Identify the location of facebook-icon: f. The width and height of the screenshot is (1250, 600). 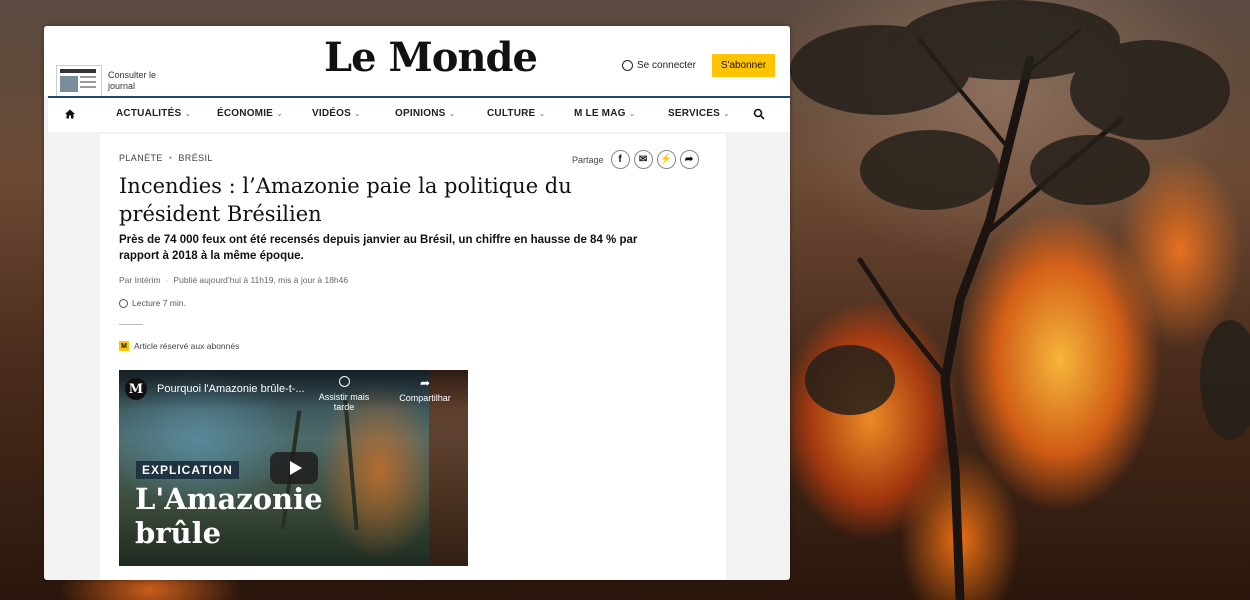
(620, 159).